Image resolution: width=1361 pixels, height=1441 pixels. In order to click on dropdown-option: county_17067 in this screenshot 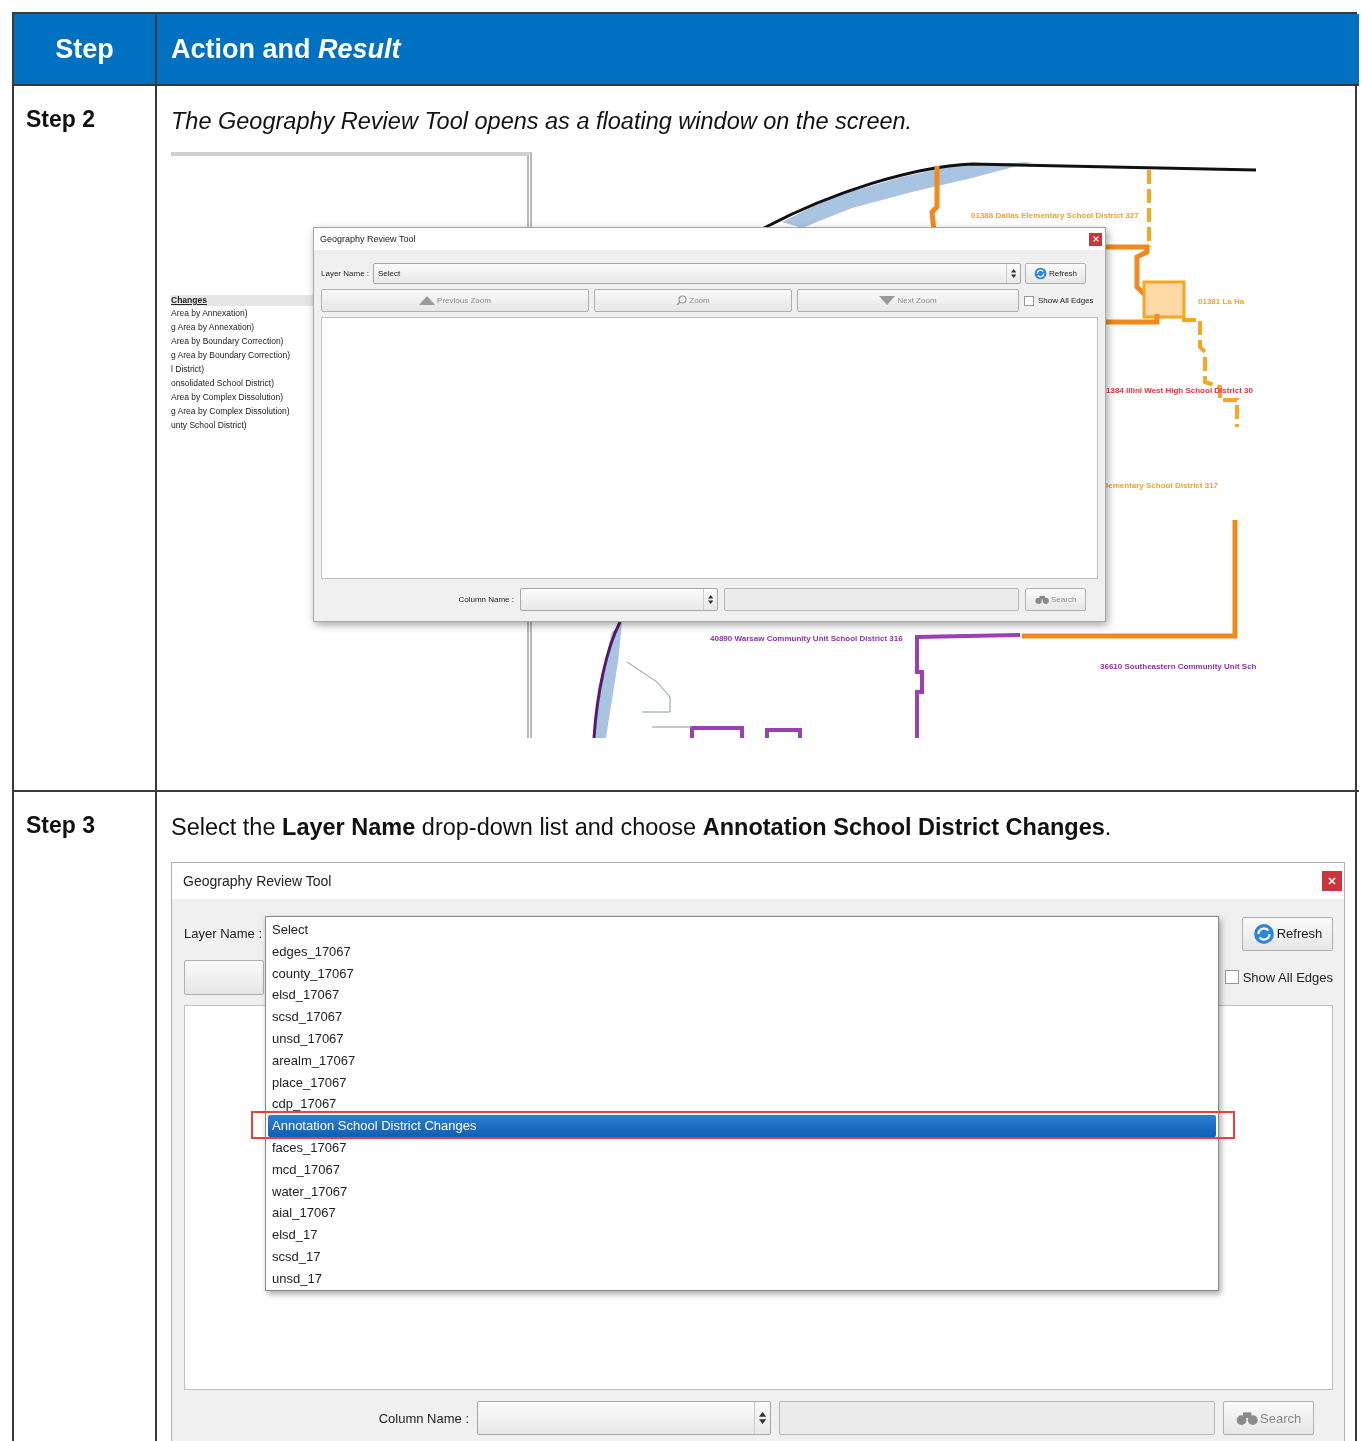, I will do `click(742, 973)`.